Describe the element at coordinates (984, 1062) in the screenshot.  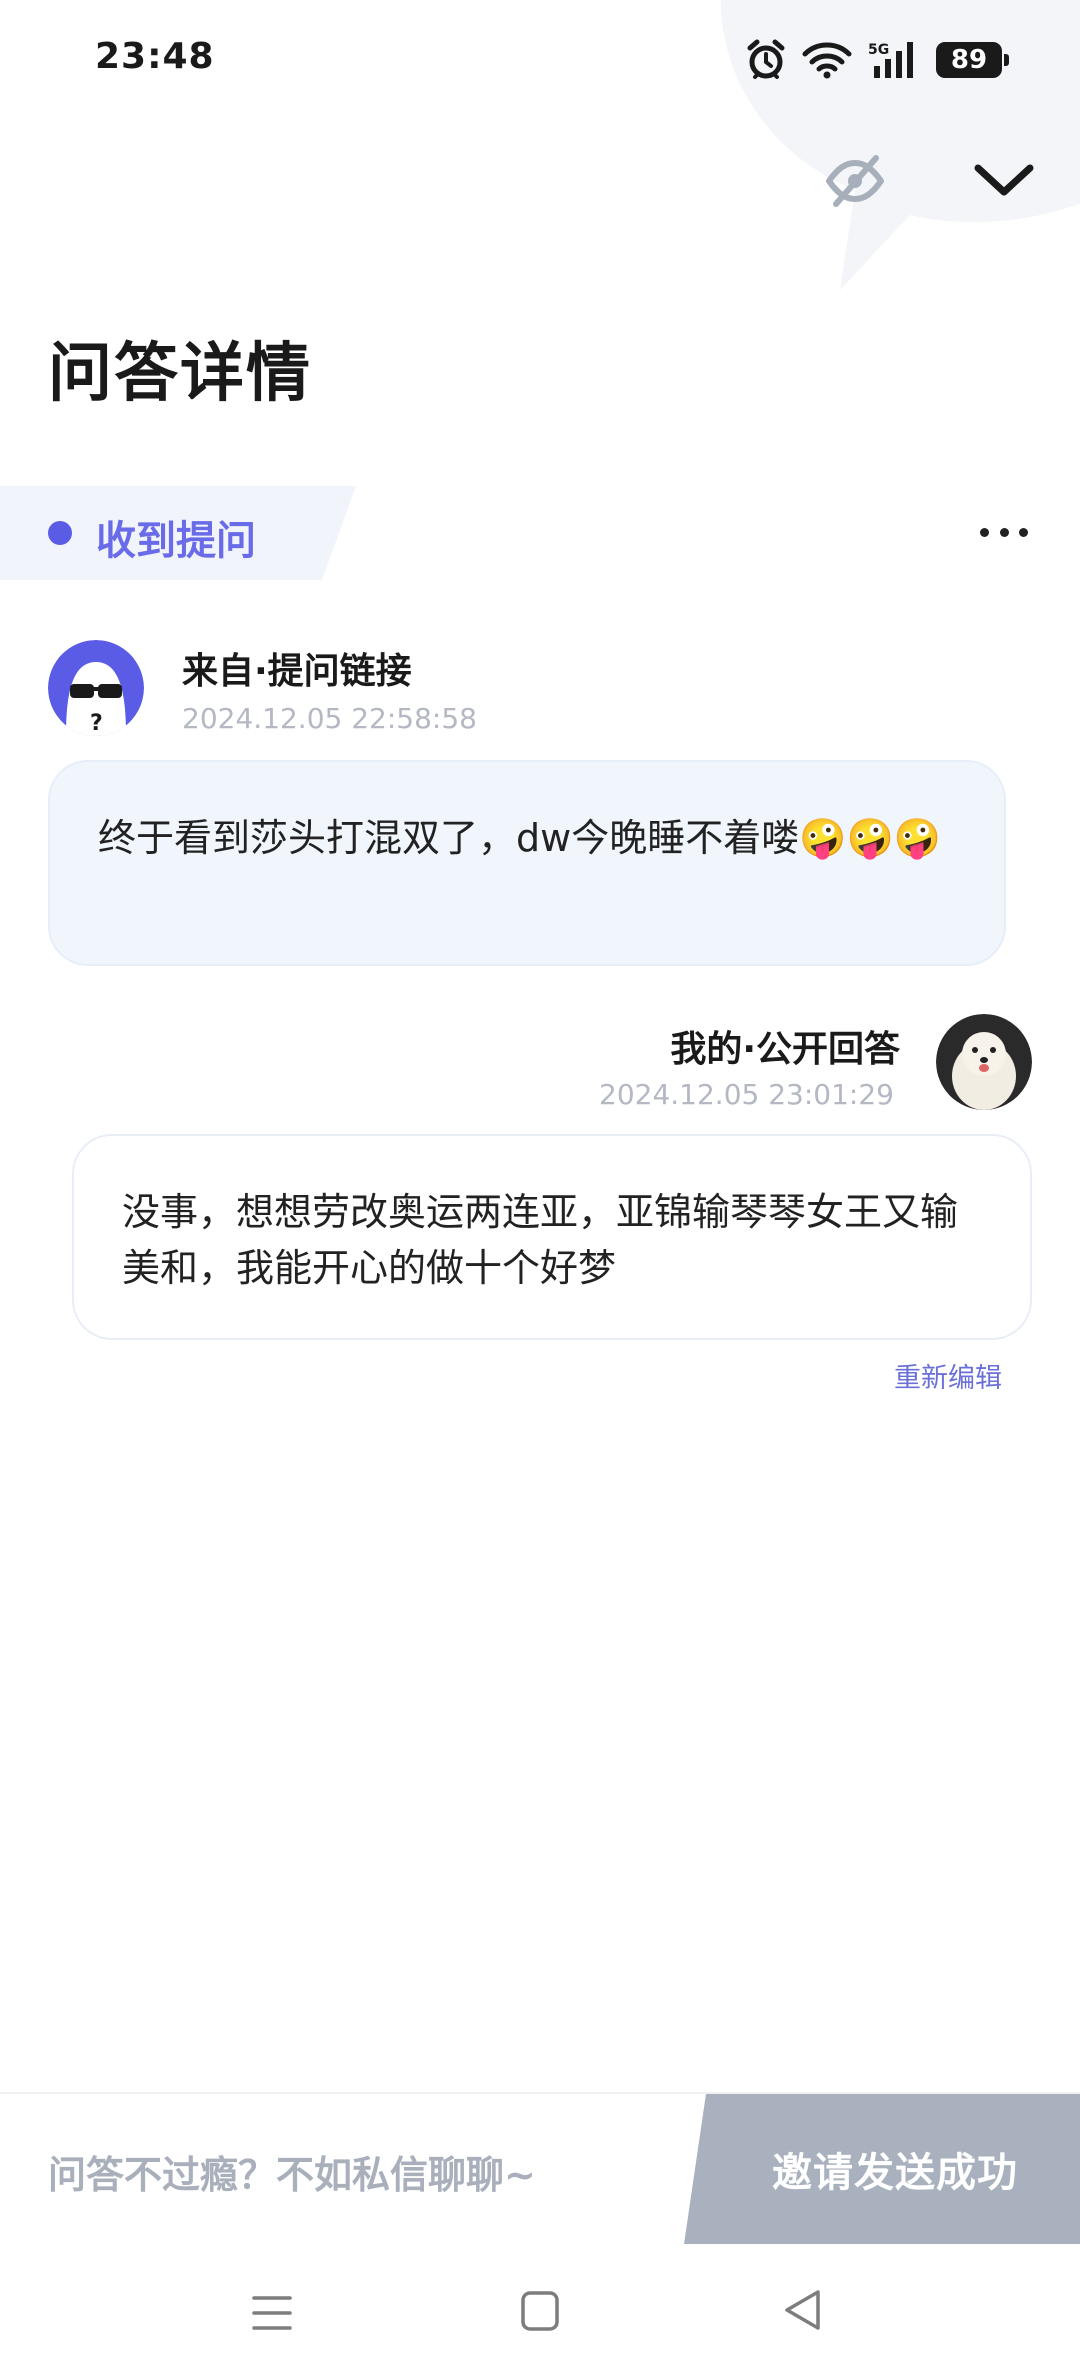
I see `user-avatar` at that location.